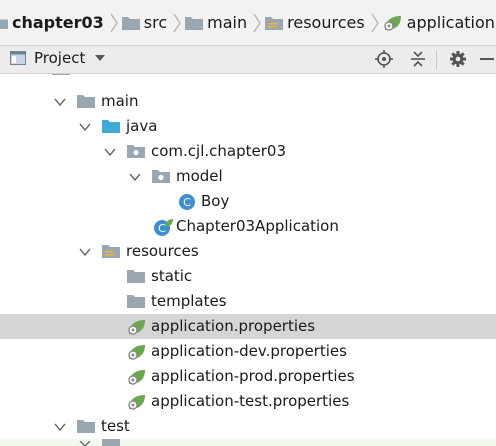 The height and width of the screenshot is (446, 496). I want to click on tree-row-label: templates, so click(189, 301).